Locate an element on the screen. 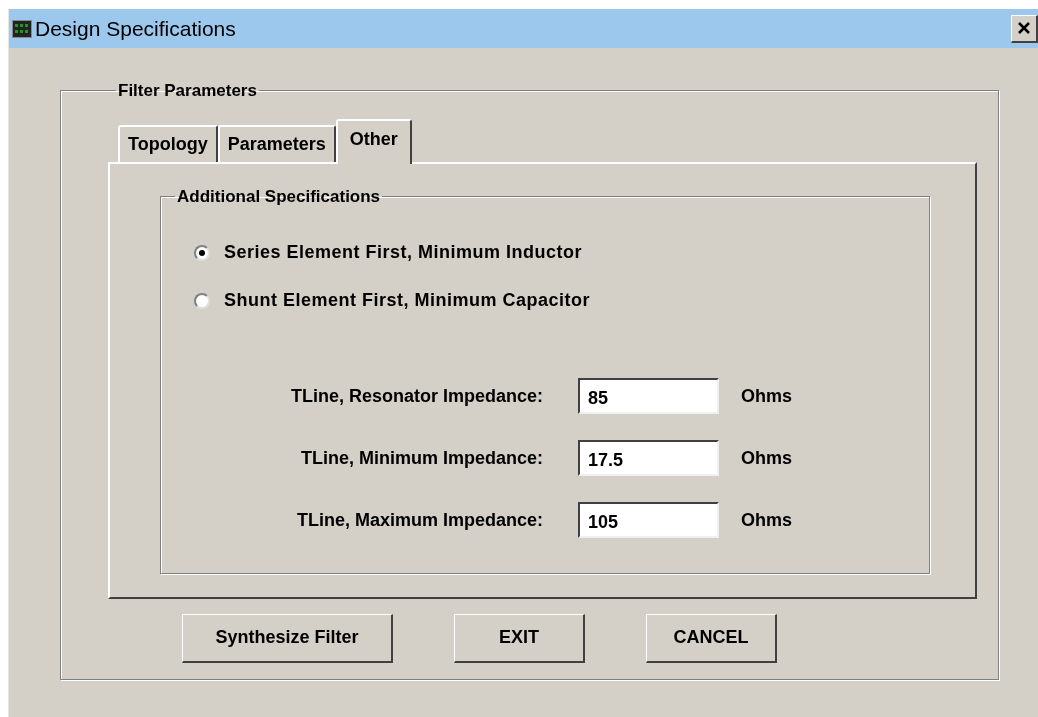  tab: Topology is located at coordinates (168, 143).